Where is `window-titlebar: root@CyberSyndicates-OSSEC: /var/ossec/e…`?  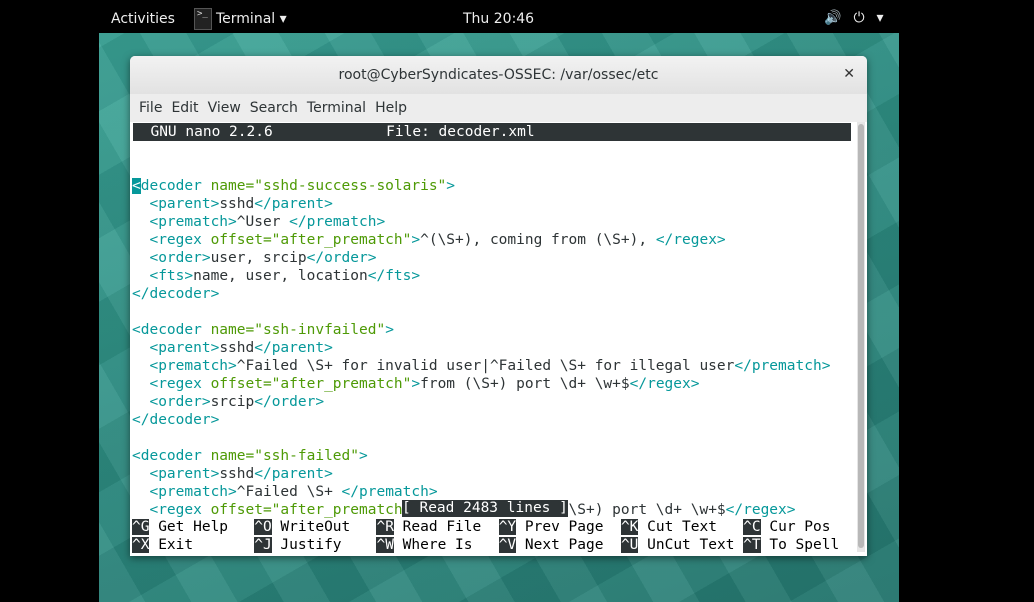
window-titlebar: root@CyberSyndicates-OSSEC: /var/ossec/e… is located at coordinates (498, 75).